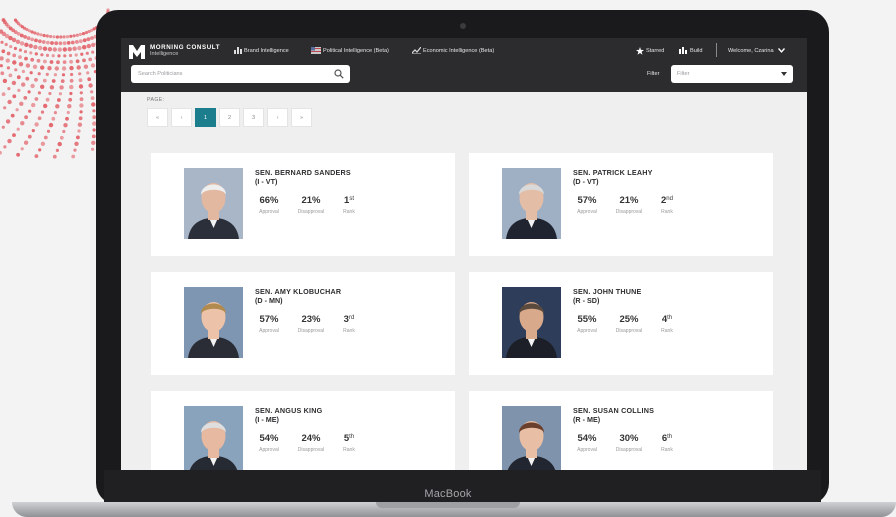 This screenshot has height=517, width=896. I want to click on politician-name: SEN. PATRICK LEAHY, so click(613, 172).